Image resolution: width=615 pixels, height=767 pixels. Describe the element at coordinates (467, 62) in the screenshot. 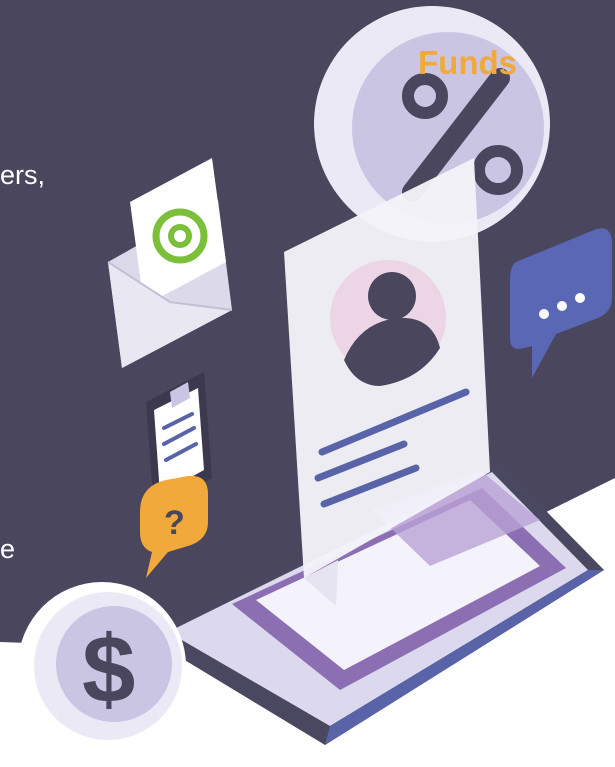

I see `heading-fragment: Funds` at that location.